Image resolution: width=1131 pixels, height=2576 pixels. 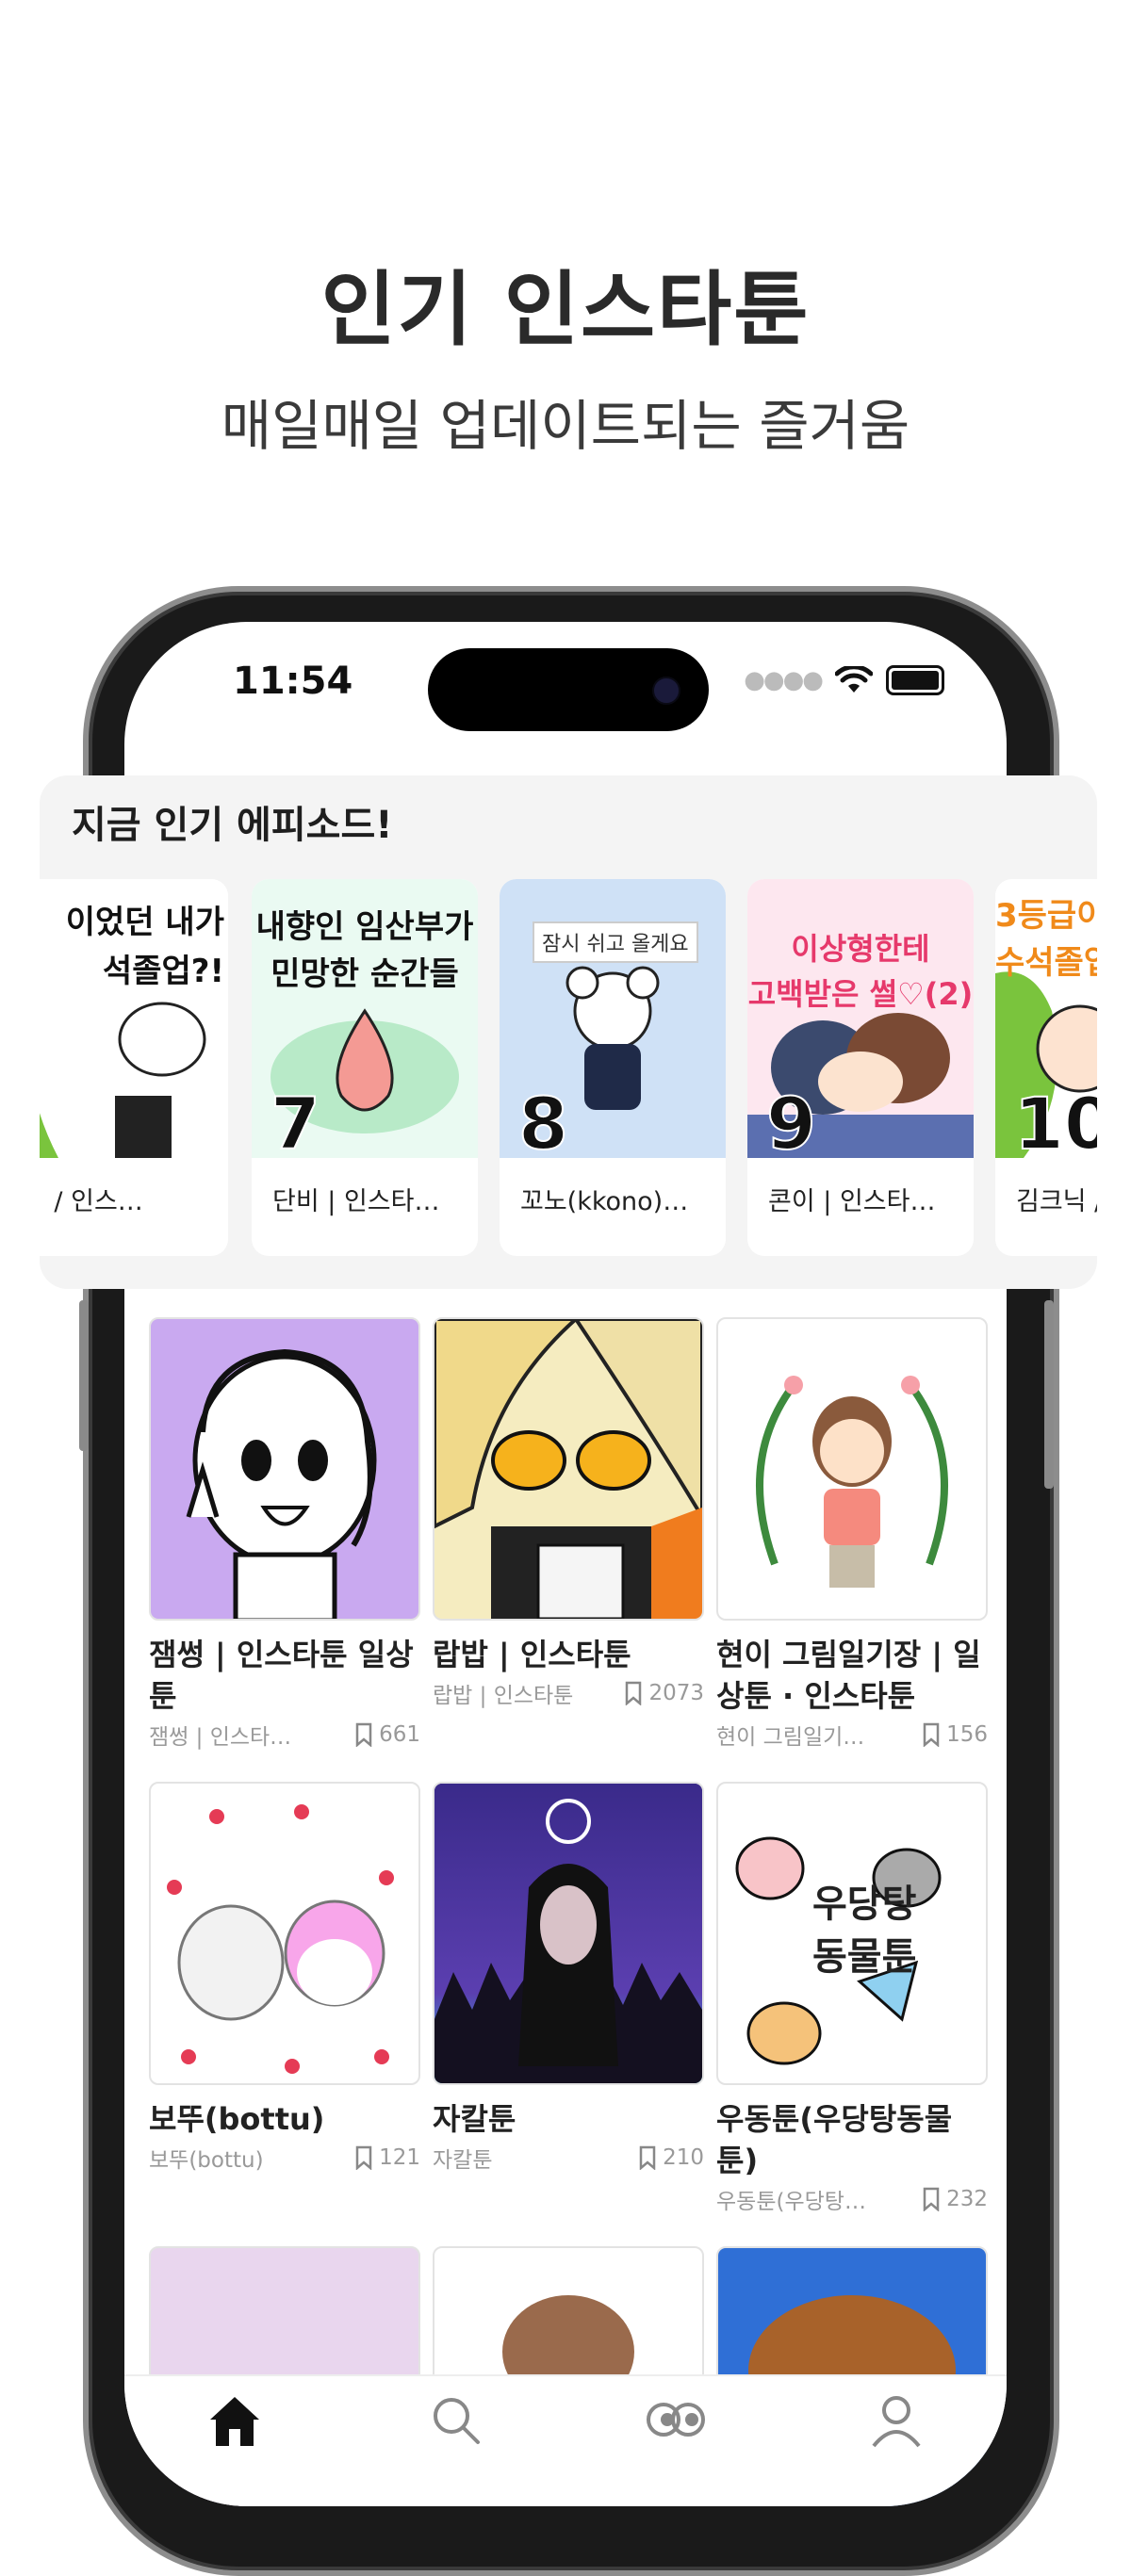 What do you see at coordinates (566, 426) in the screenshot?
I see `hero-subtitle: 매일매일 업데이트되는 즐거움` at bounding box center [566, 426].